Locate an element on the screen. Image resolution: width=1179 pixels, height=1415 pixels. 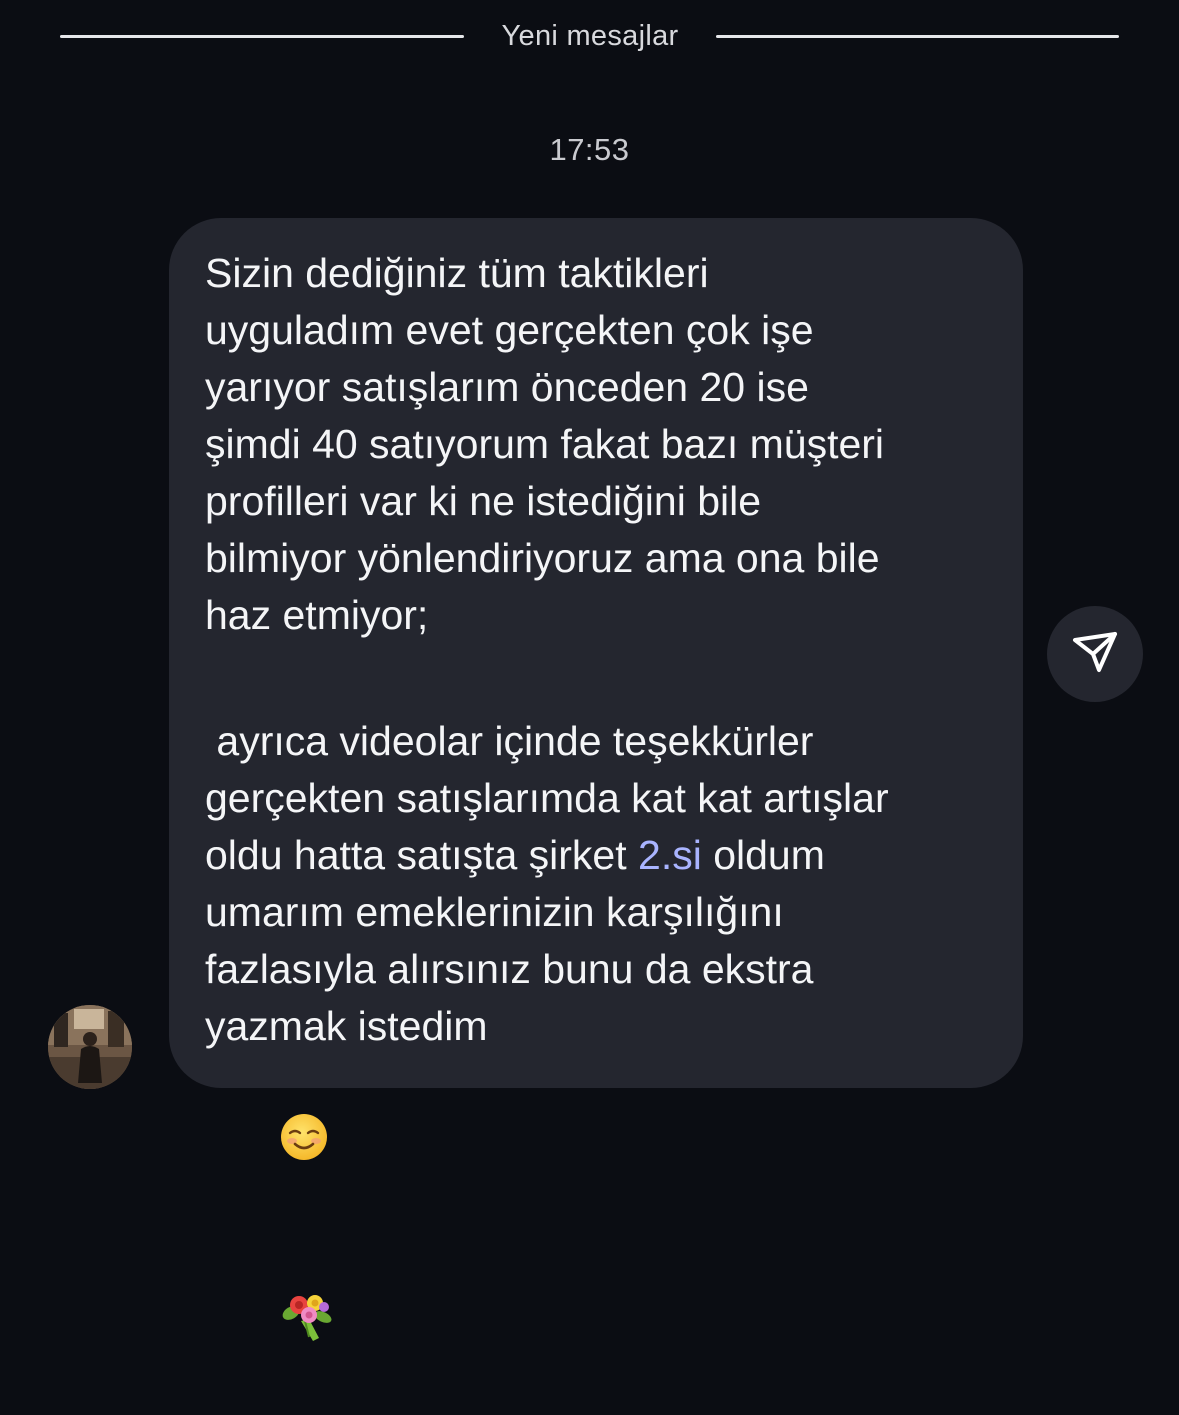
bouquet-emoji is located at coordinates (286, 1324).